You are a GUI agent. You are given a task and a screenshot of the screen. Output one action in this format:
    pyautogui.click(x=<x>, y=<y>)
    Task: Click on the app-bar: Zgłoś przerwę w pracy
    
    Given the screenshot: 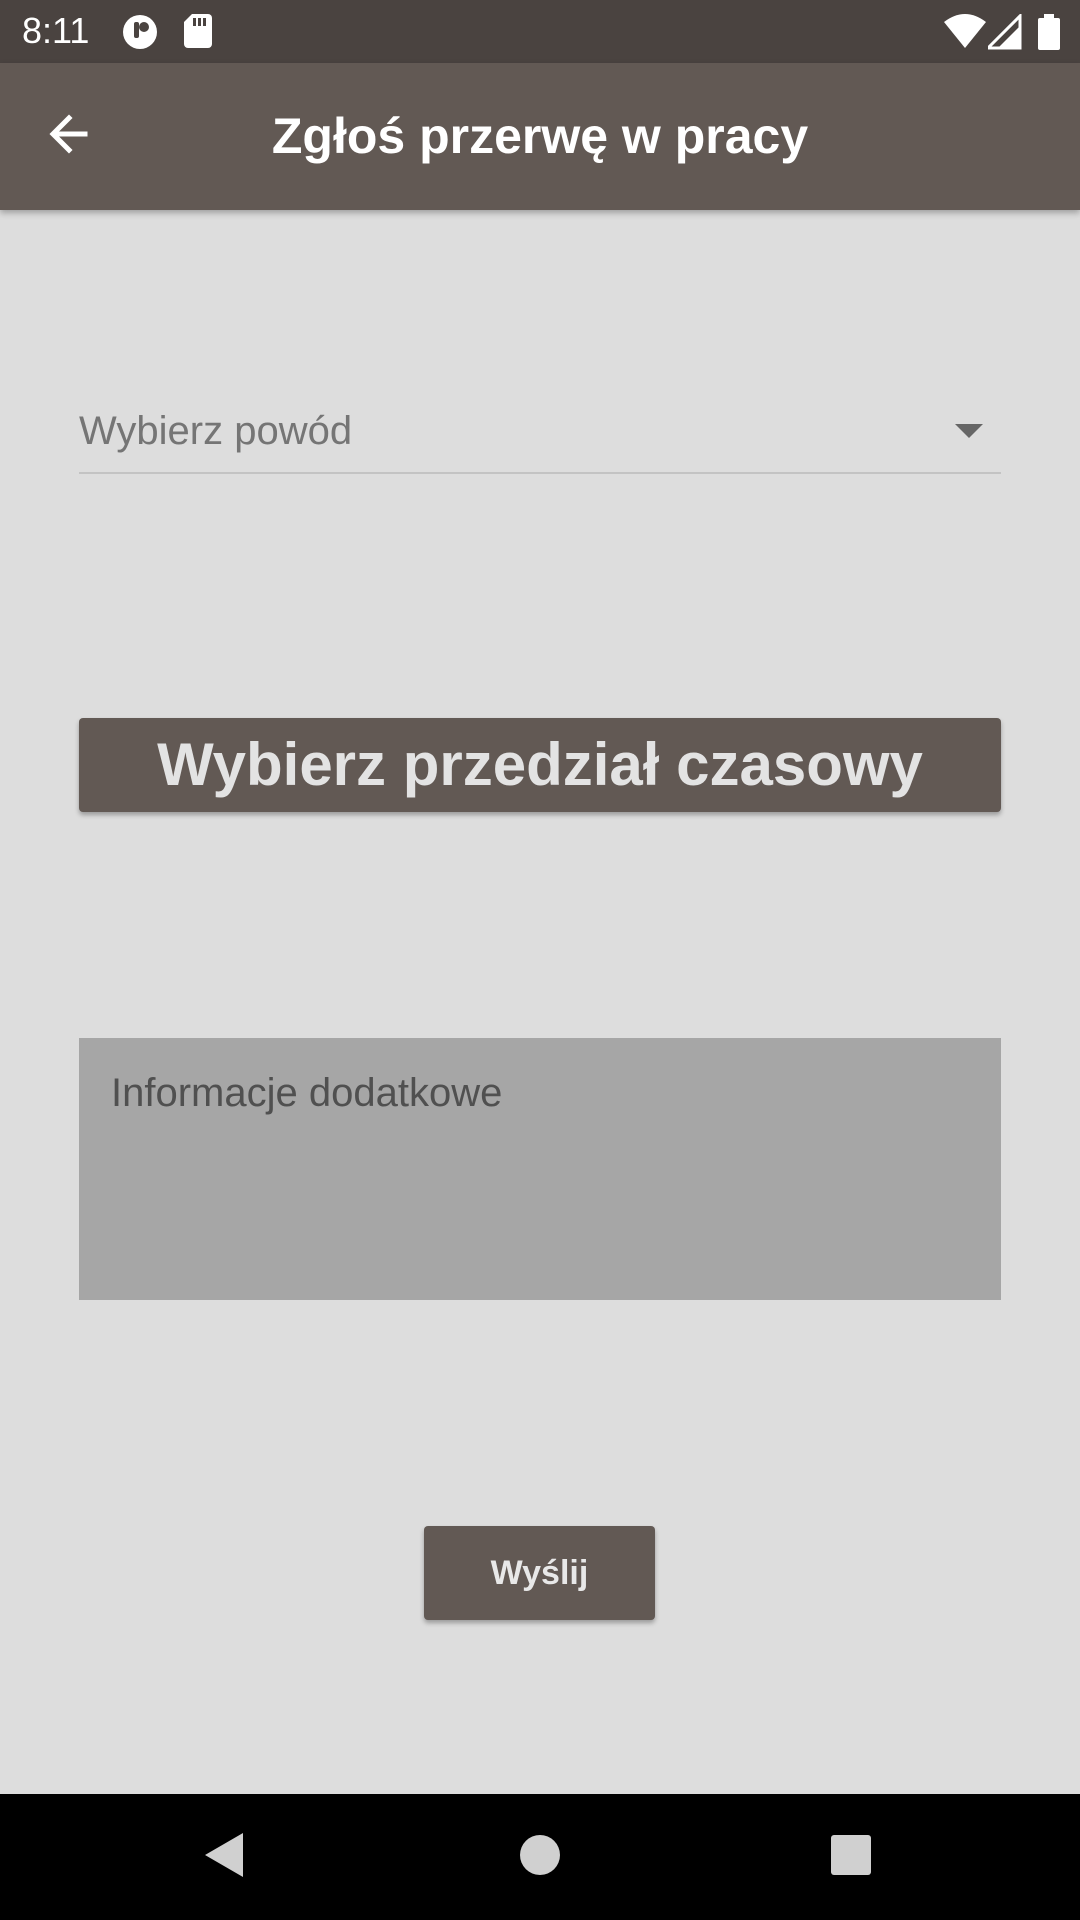 What is the action you would take?
    pyautogui.click(x=540, y=136)
    